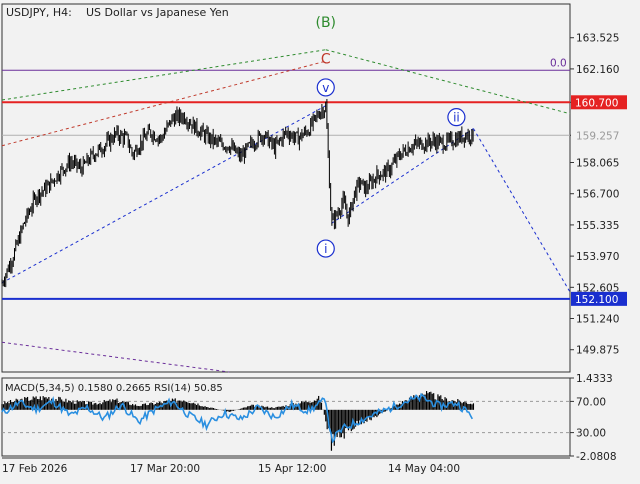 This screenshot has height=484, width=640. Describe the element at coordinates (597, 164) in the screenshot. I see `y-tick-label: 158.065` at that location.